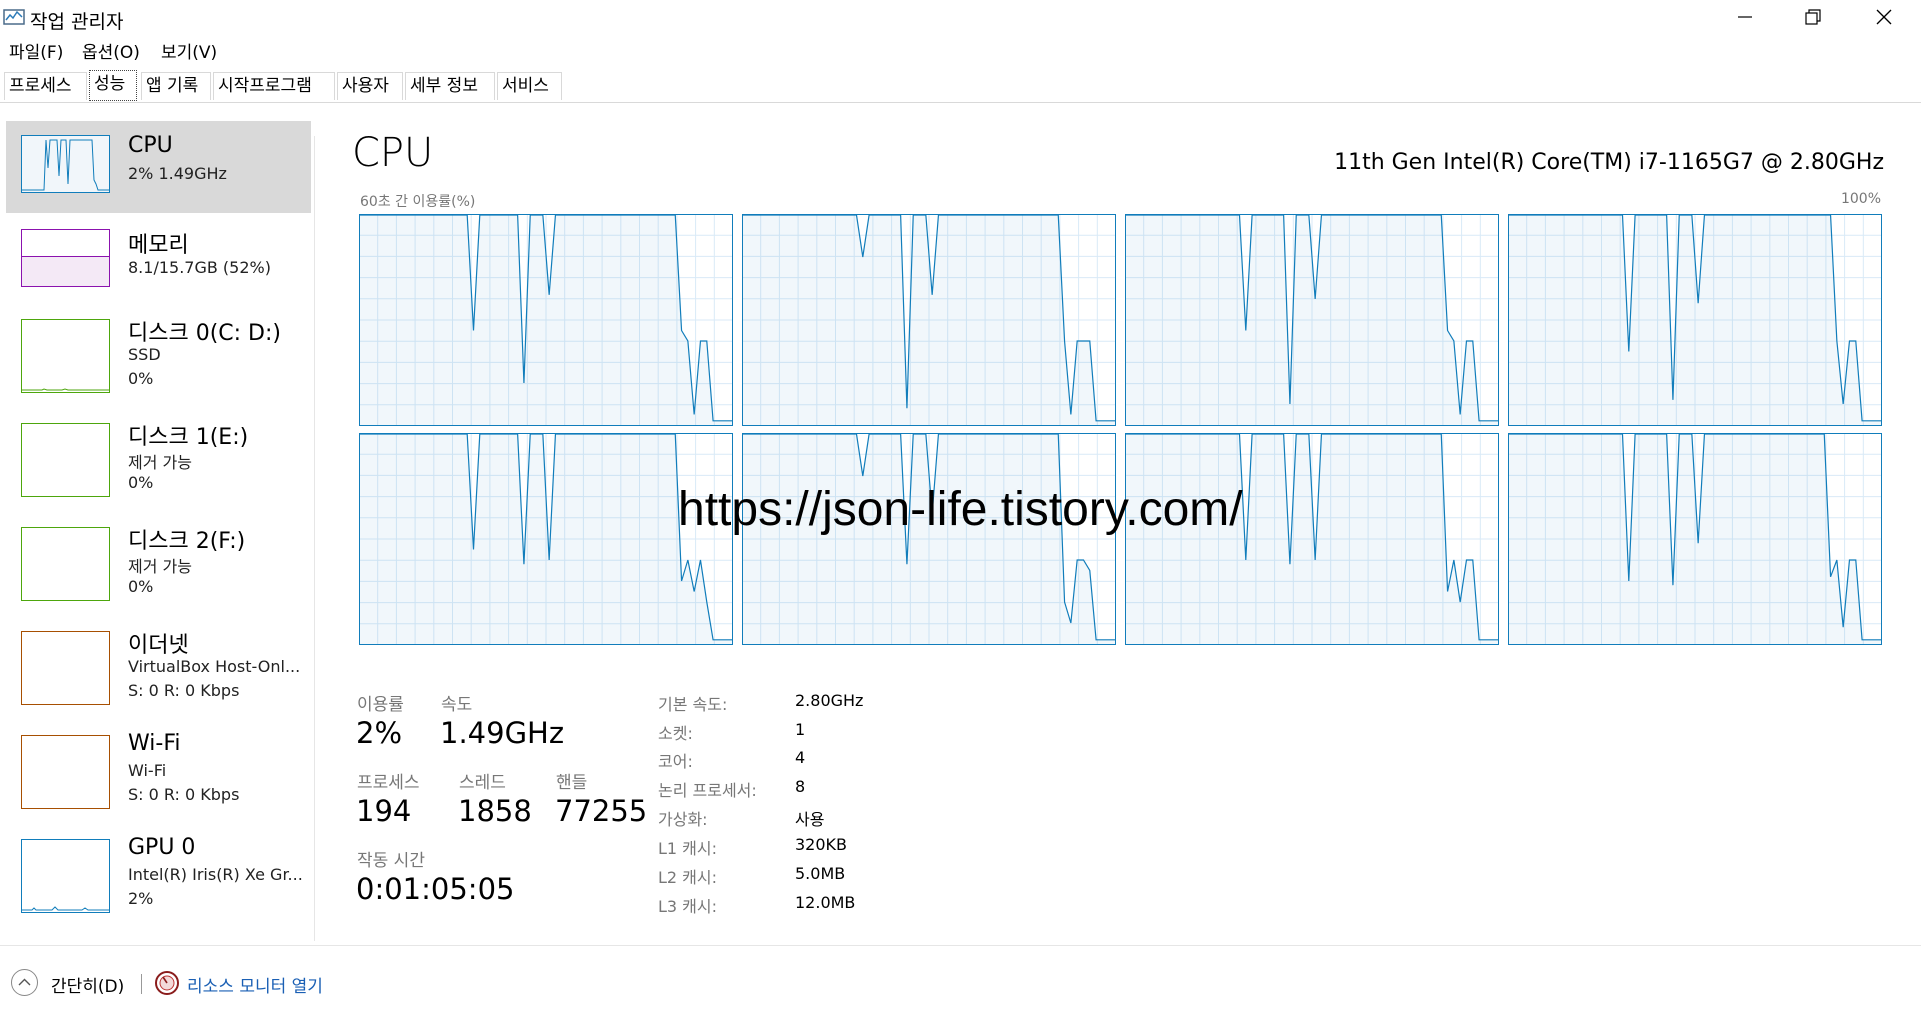 This screenshot has height=1021, width=1921. I want to click on spec-value-l2-cache: 5.0MB, so click(820, 873).